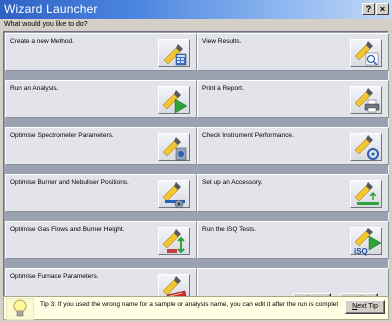 This screenshot has height=322, width=392. Describe the element at coordinates (46, 24) in the screenshot. I see `prompt-label: What would you like to do?` at that location.